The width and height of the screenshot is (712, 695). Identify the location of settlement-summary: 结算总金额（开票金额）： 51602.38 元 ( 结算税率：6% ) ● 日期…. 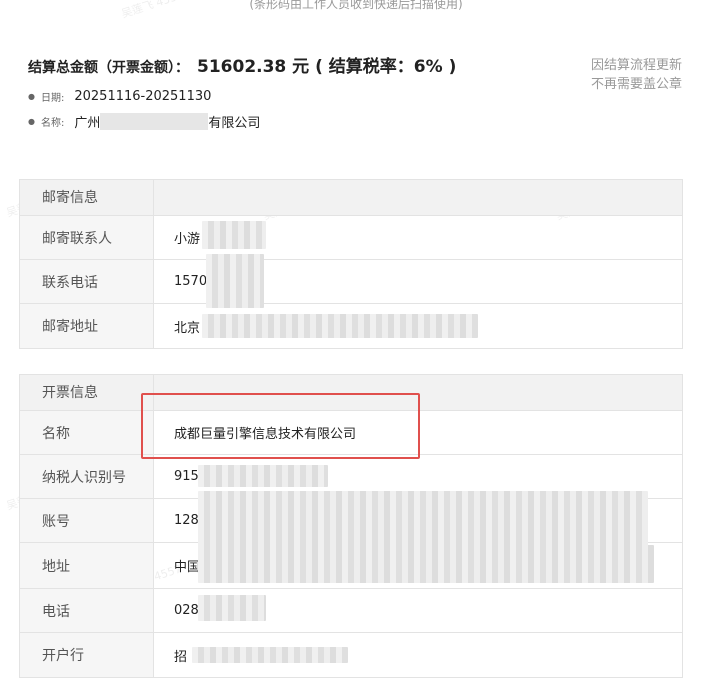
(358, 91).